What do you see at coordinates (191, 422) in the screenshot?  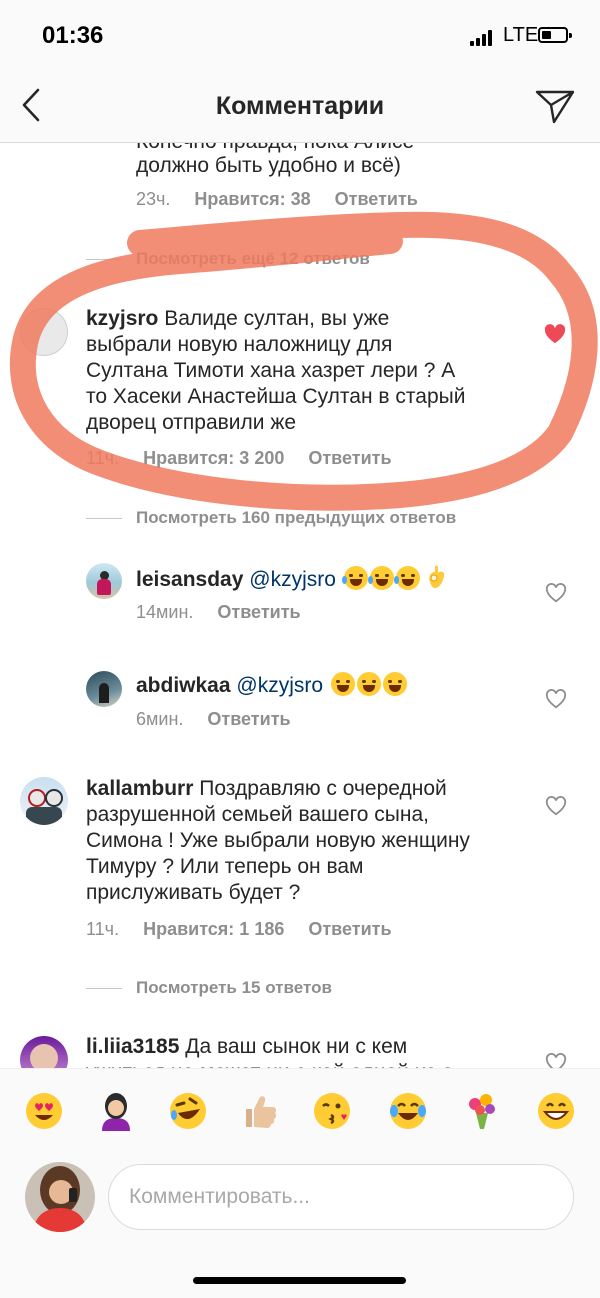 I see `comment-text-line: дворец отправили же` at bounding box center [191, 422].